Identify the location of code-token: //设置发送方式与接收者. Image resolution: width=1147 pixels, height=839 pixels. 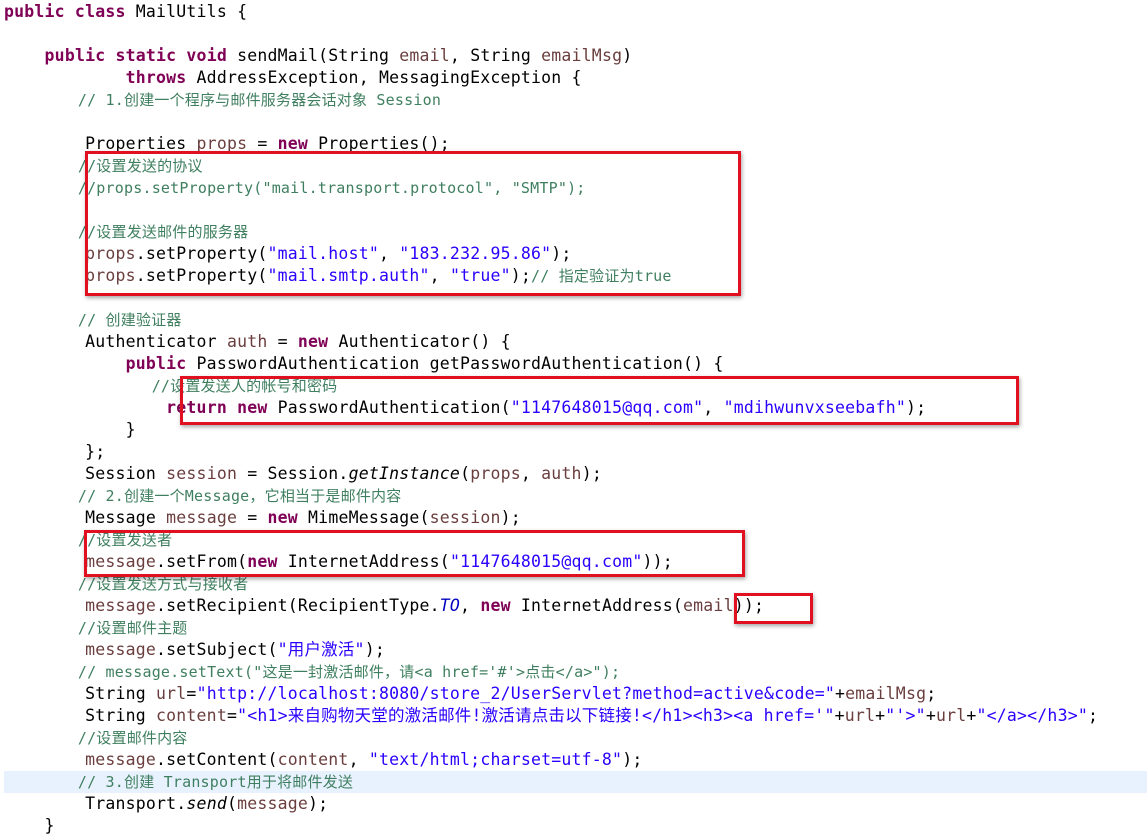
(126, 584).